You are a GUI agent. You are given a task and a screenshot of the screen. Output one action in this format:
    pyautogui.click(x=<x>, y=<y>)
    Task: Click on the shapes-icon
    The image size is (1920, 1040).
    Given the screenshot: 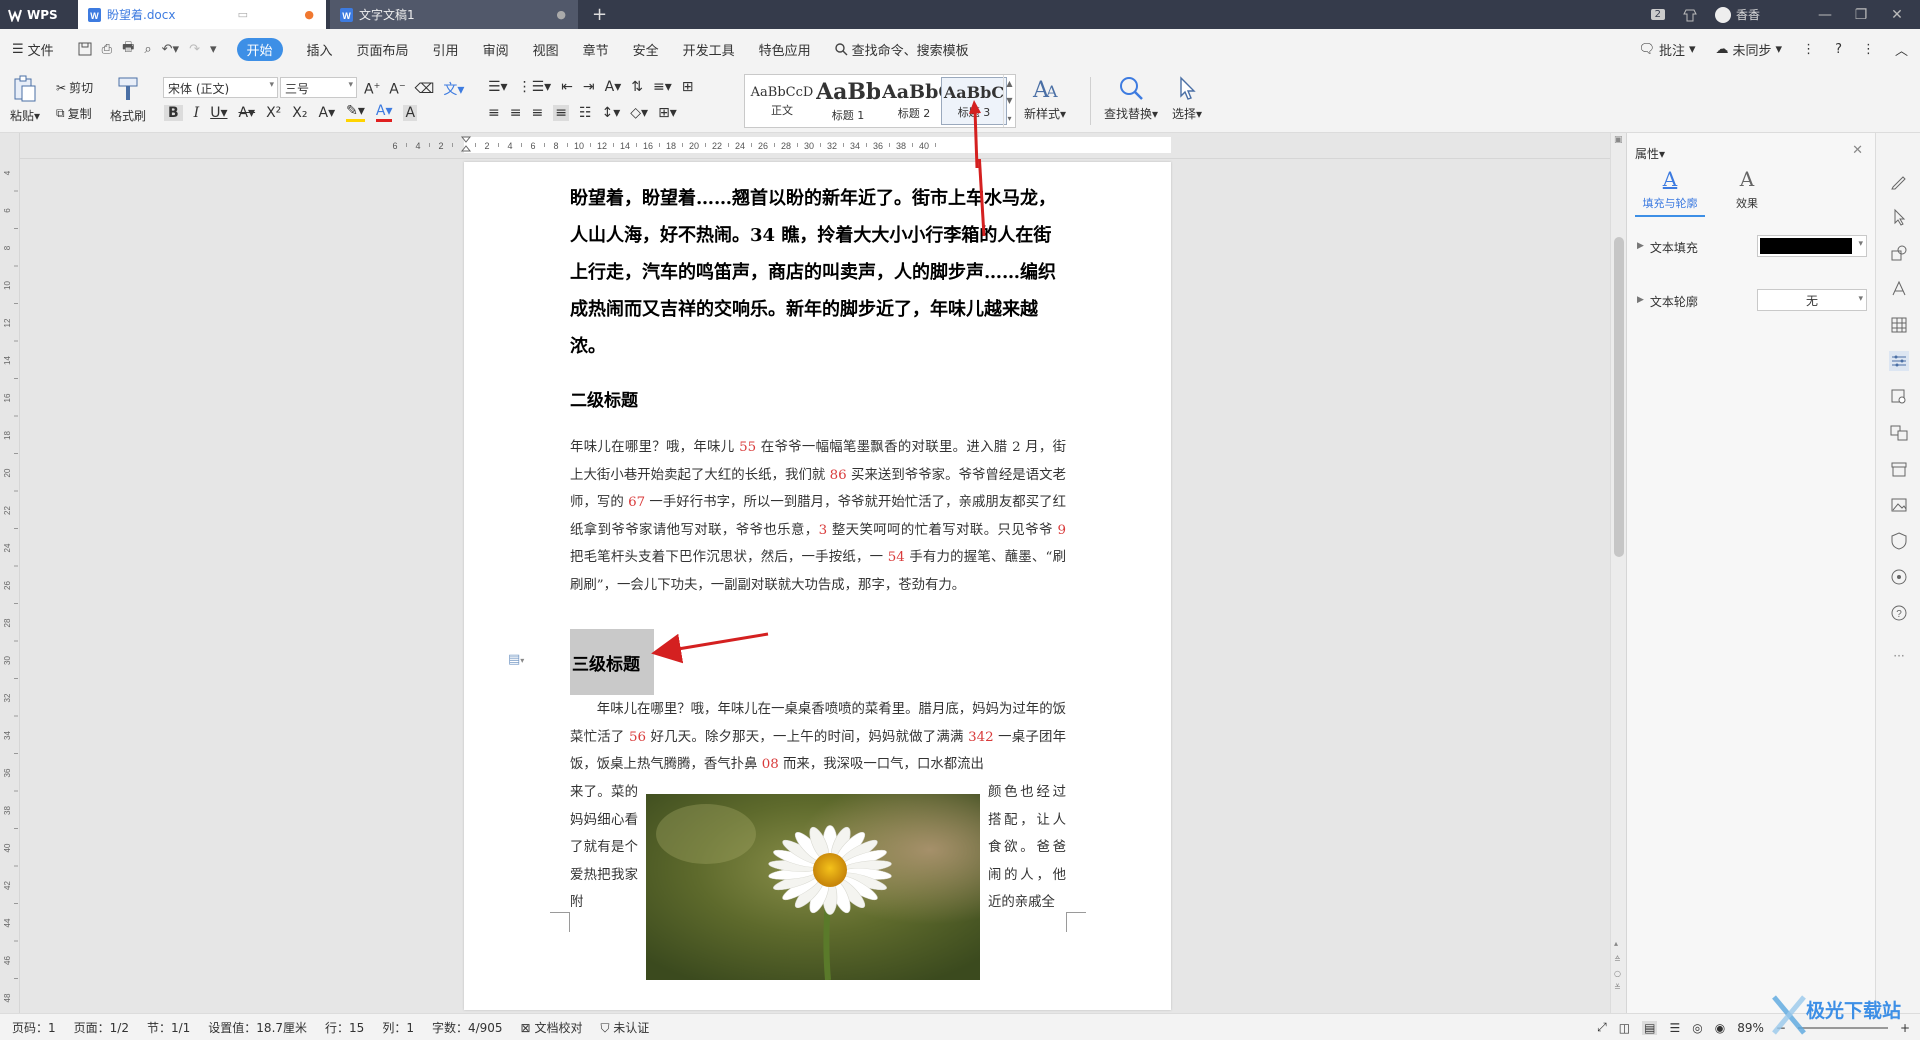 What is the action you would take?
    pyautogui.click(x=1899, y=253)
    